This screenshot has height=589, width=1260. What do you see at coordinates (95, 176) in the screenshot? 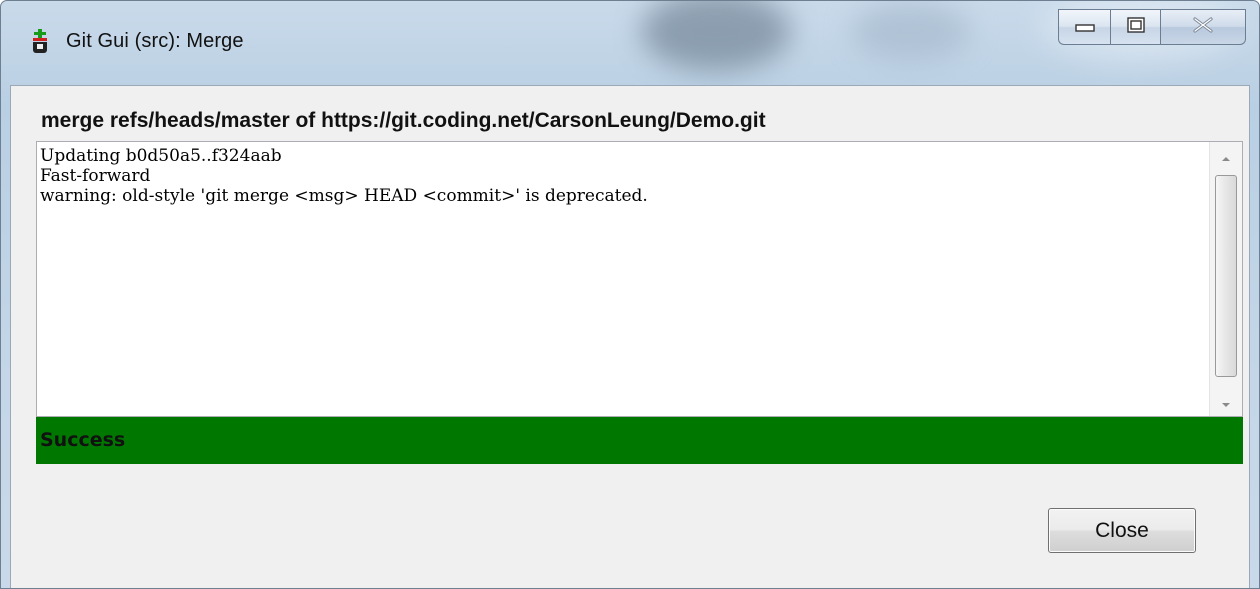
I see `output-line: Fast-forward` at bounding box center [95, 176].